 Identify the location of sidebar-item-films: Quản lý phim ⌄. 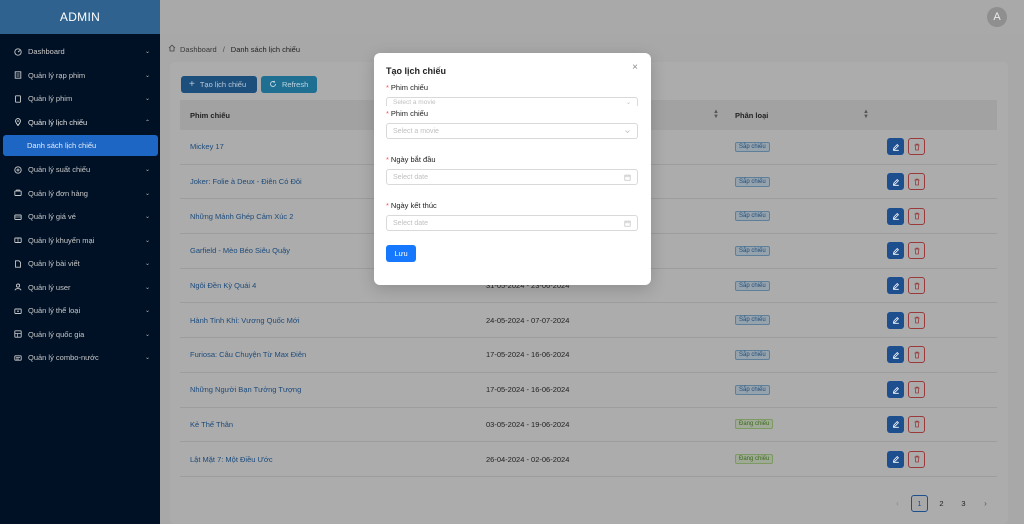
(80, 99).